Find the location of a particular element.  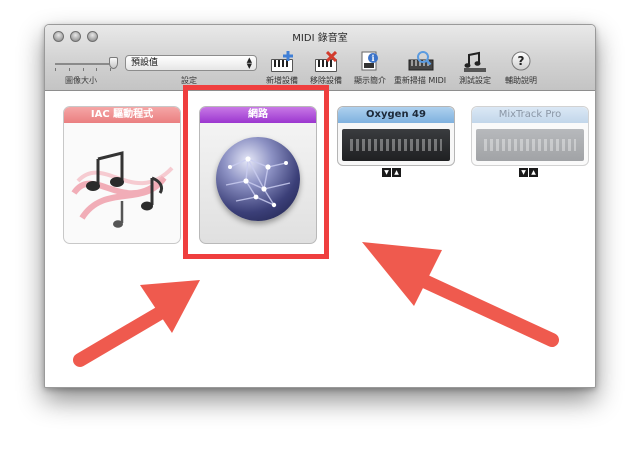

show-info-button: i 顯示簡介 is located at coordinates (370, 70).